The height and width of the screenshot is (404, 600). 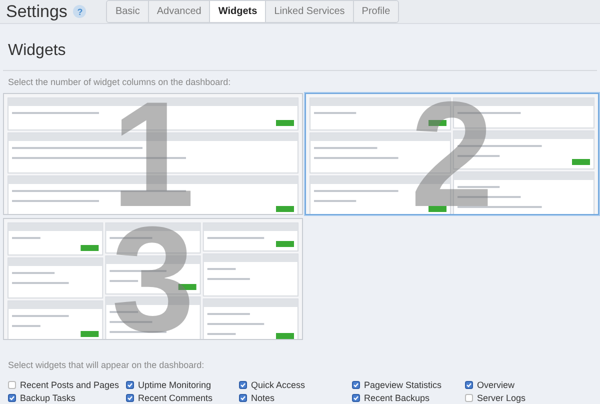 I want to click on layout-option: 2, so click(x=452, y=154).